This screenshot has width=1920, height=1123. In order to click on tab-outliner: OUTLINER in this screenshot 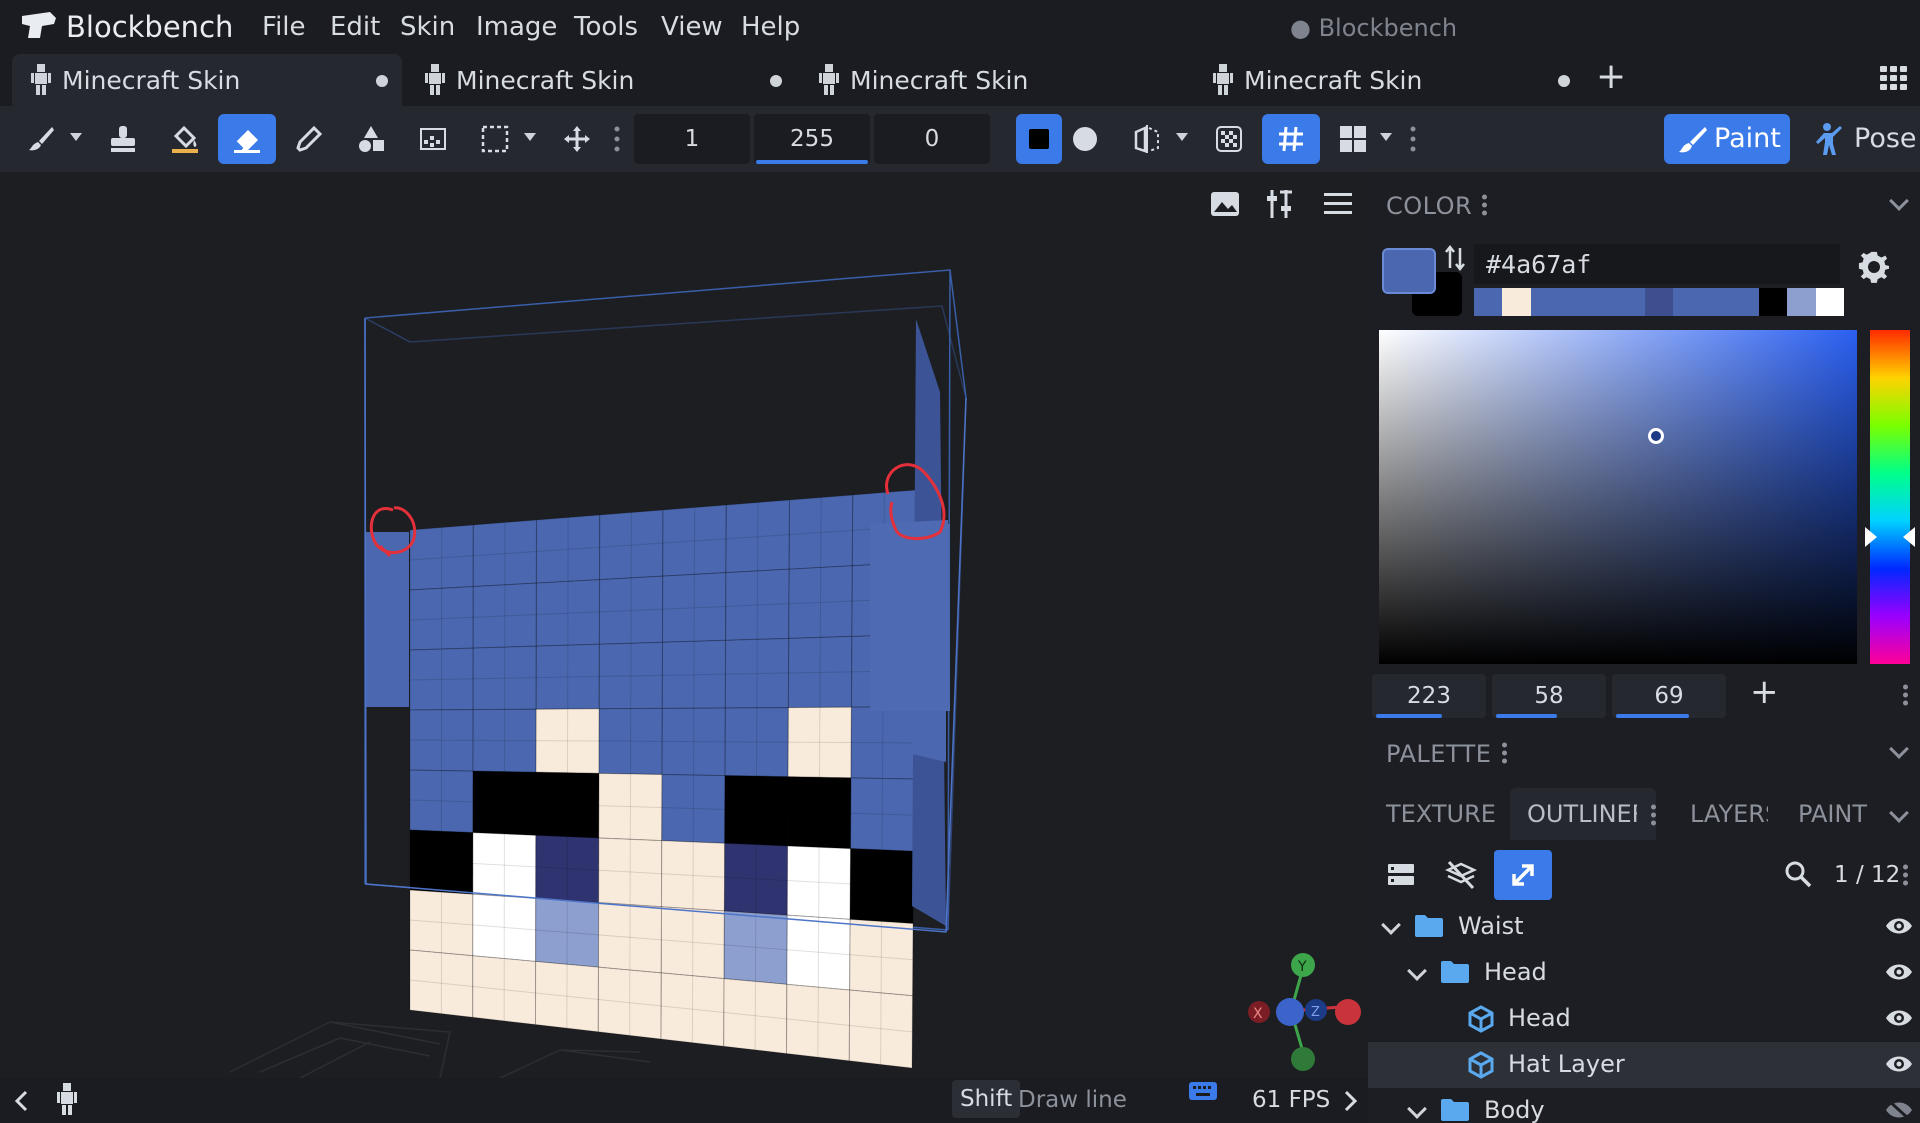, I will do `click(1582, 814)`.